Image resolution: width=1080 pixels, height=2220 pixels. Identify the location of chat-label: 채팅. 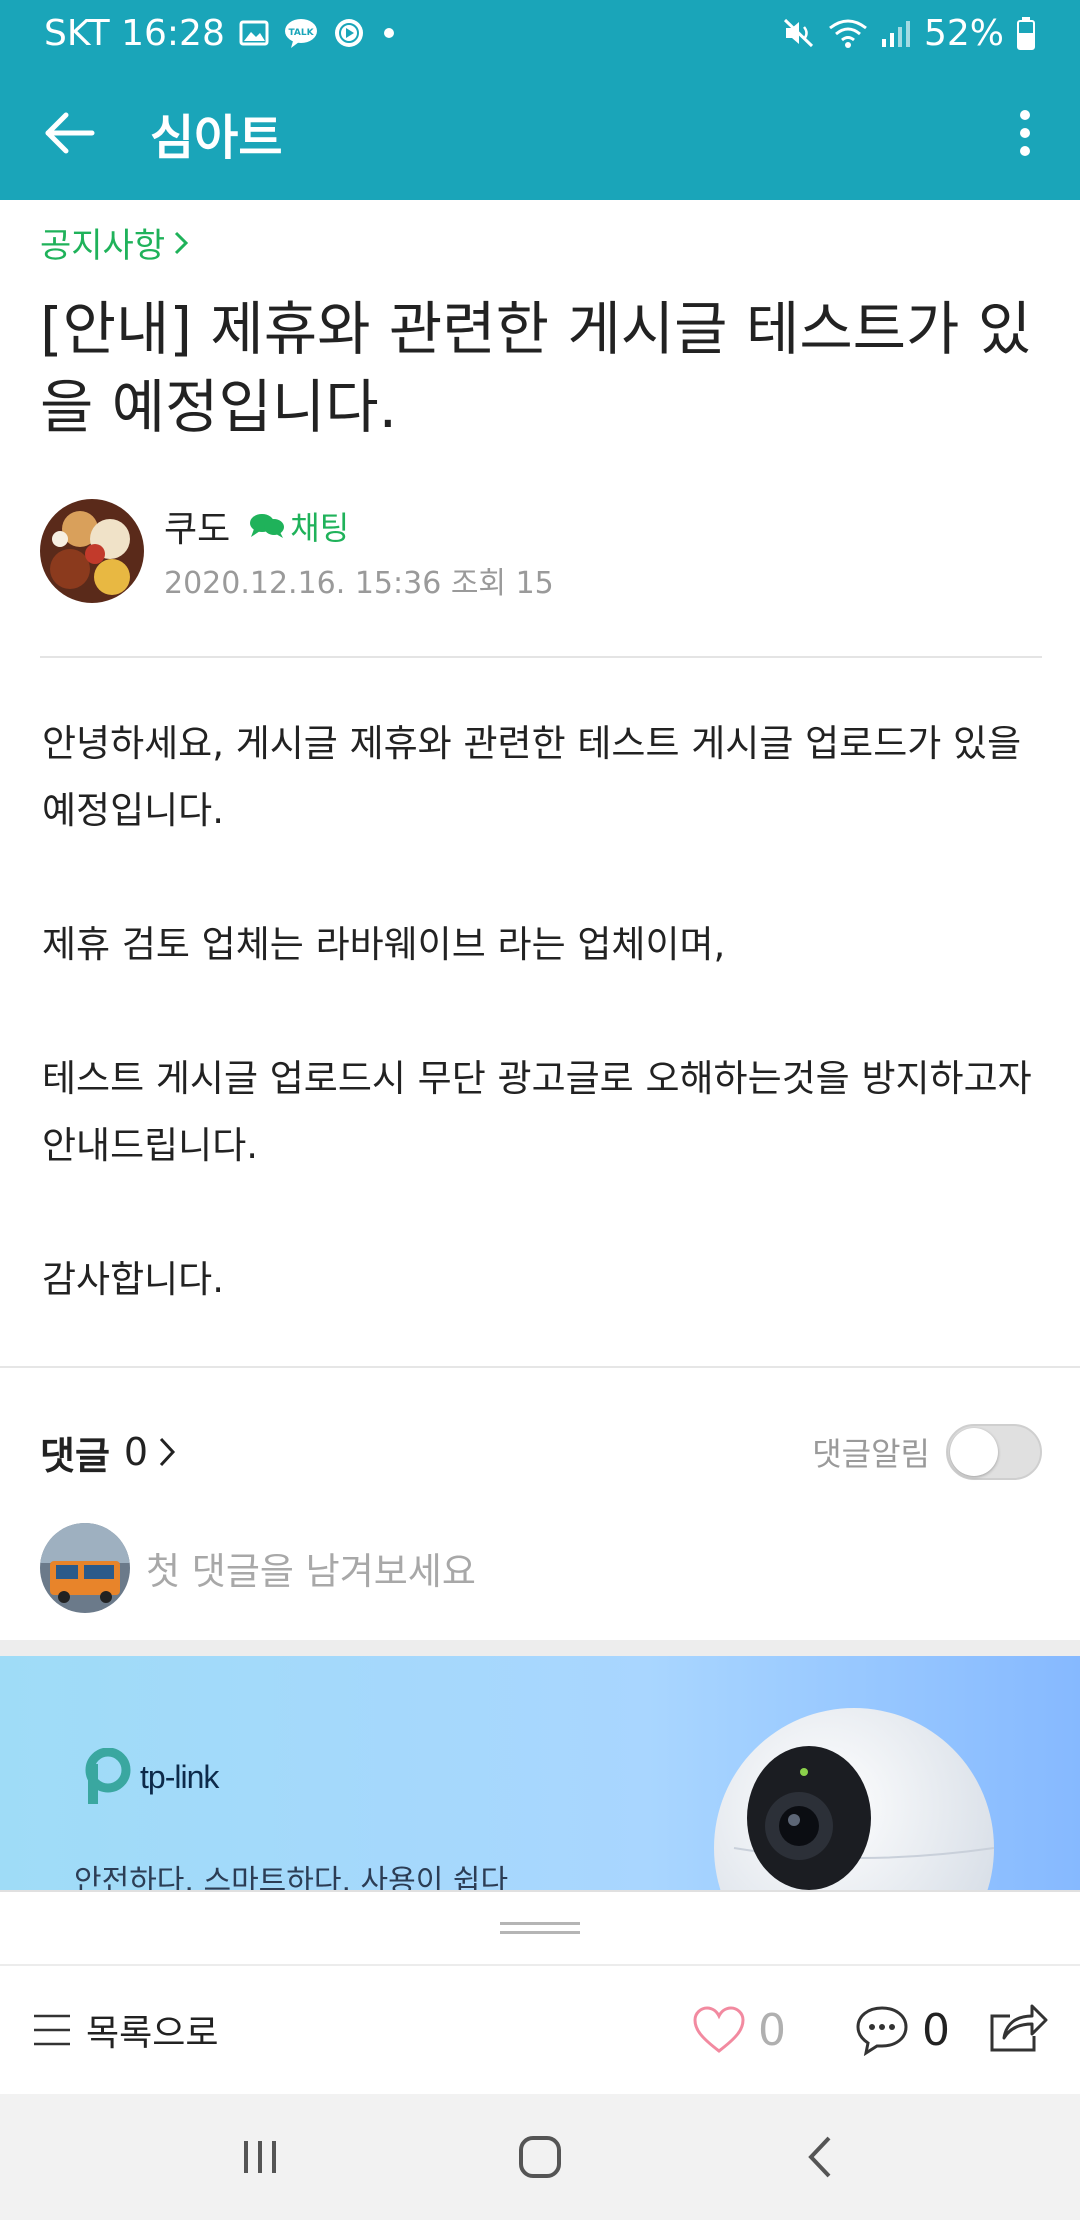
(320, 528).